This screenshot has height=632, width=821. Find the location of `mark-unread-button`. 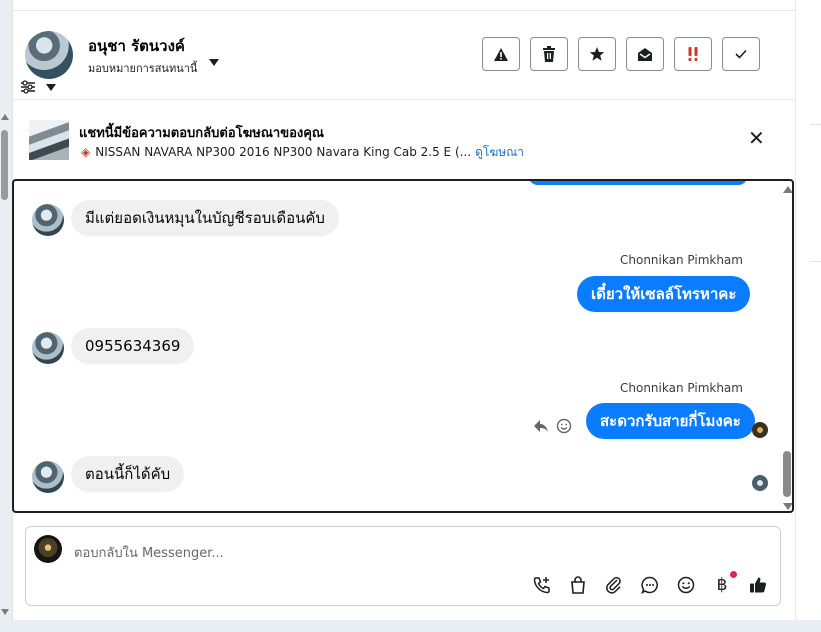

mark-unread-button is located at coordinates (645, 54).